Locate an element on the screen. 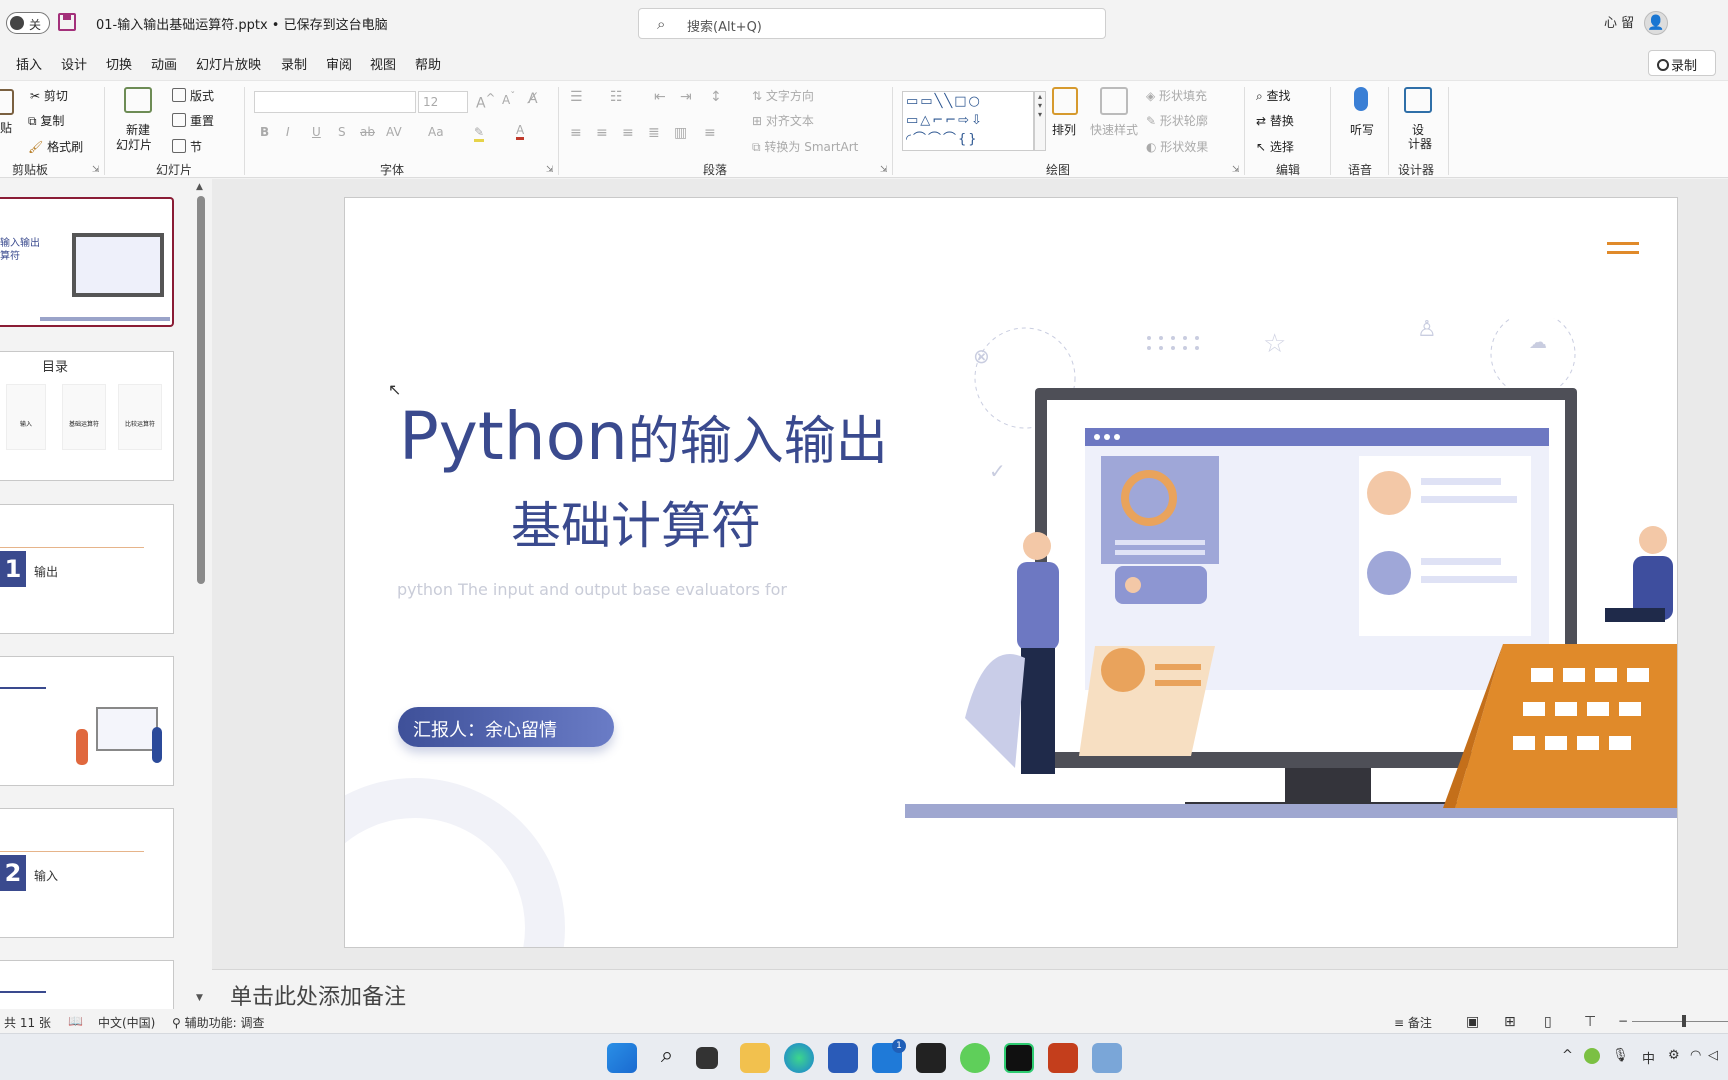 The image size is (1728, 1080). zoom-slider is located at coordinates (1680, 1021).